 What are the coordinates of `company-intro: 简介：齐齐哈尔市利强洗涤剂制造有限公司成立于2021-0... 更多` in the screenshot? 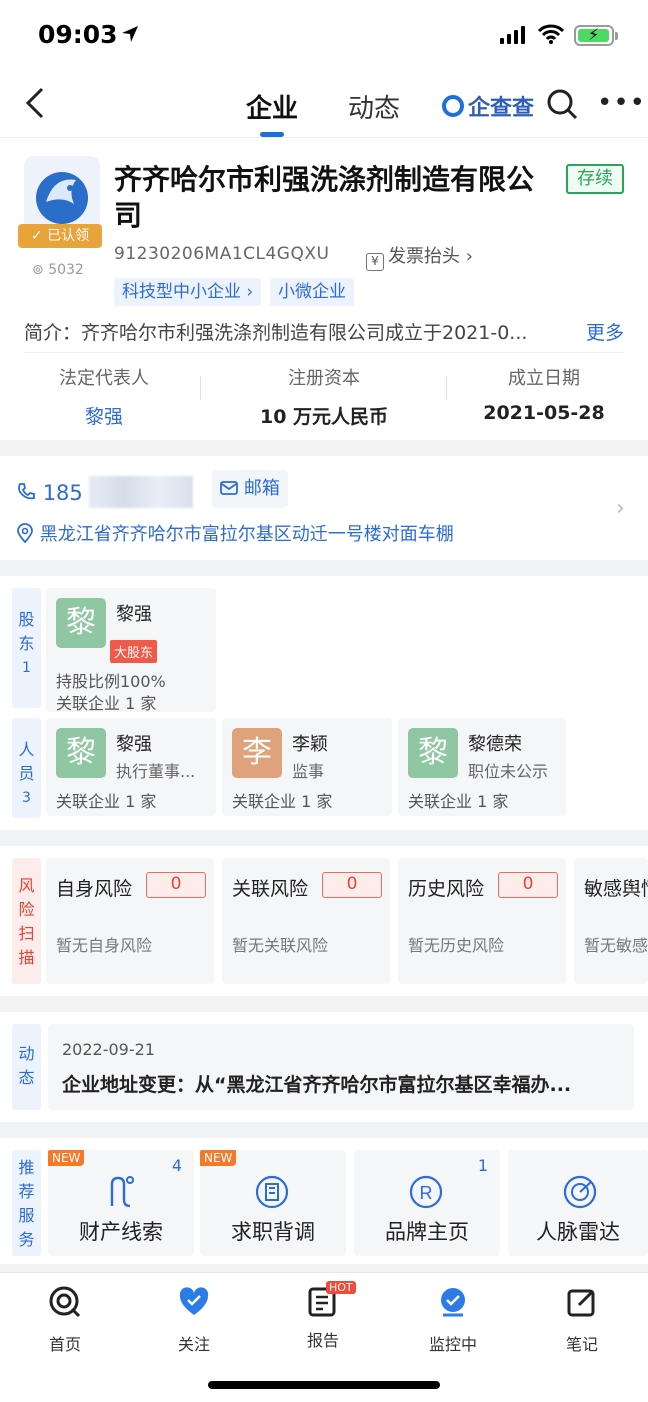 It's located at (324, 331).